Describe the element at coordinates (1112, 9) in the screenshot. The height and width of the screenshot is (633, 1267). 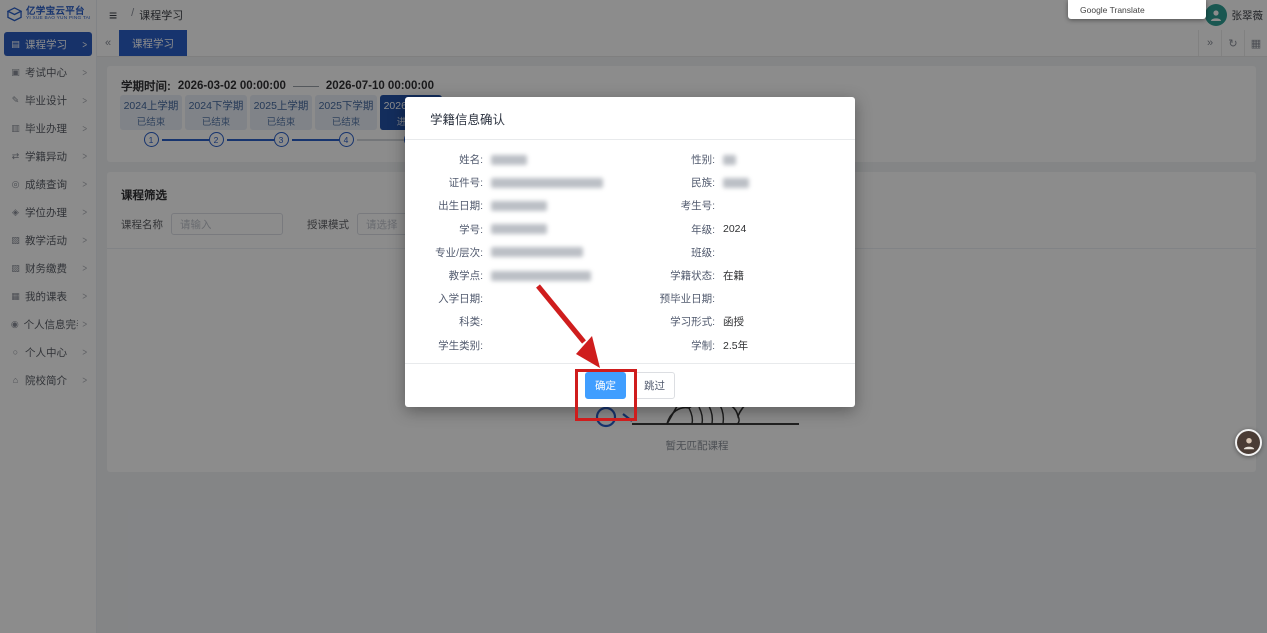
I see `google-translate-label: Google Translate` at that location.